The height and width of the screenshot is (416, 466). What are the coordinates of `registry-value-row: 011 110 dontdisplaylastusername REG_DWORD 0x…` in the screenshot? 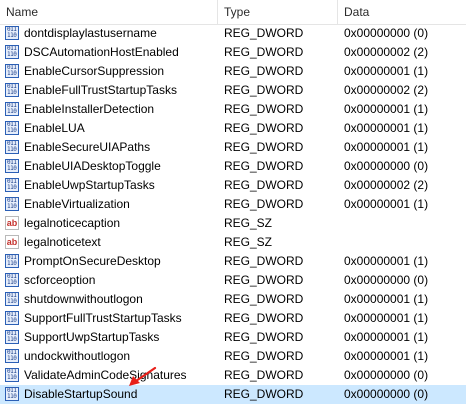 It's located at (233, 33).